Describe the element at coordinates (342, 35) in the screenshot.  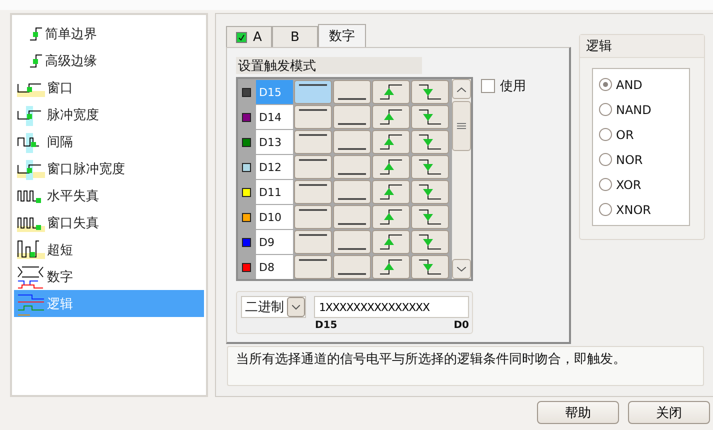
I see `tab: 数字` at that location.